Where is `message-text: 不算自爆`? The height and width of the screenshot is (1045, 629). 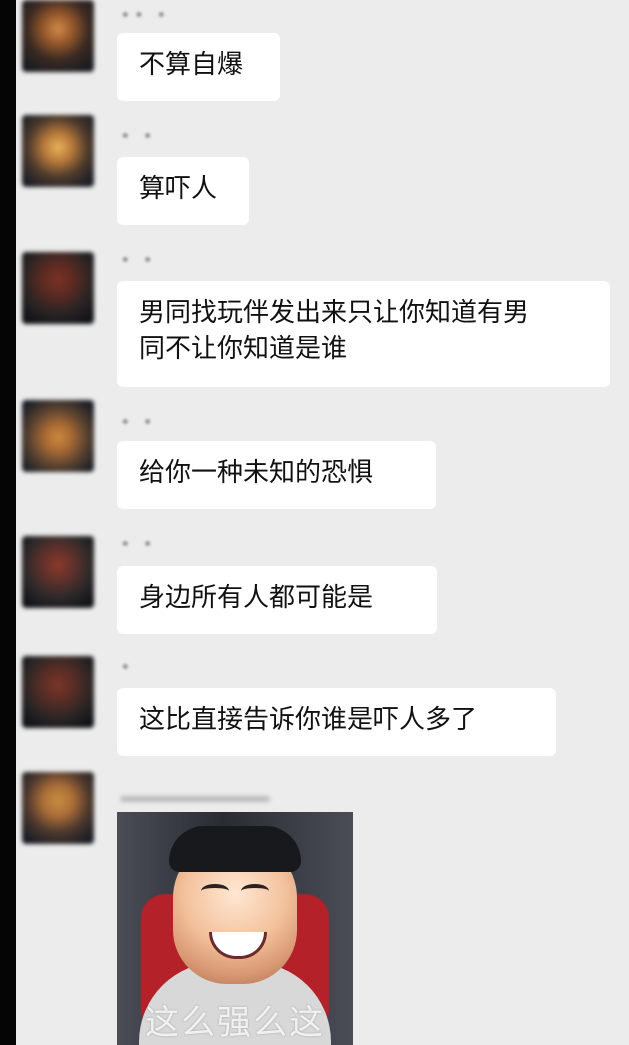
message-text: 不算自爆 is located at coordinates (191, 65).